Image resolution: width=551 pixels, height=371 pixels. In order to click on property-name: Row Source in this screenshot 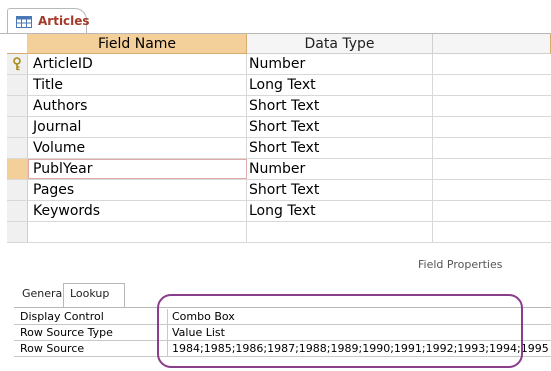, I will do `click(52, 348)`.